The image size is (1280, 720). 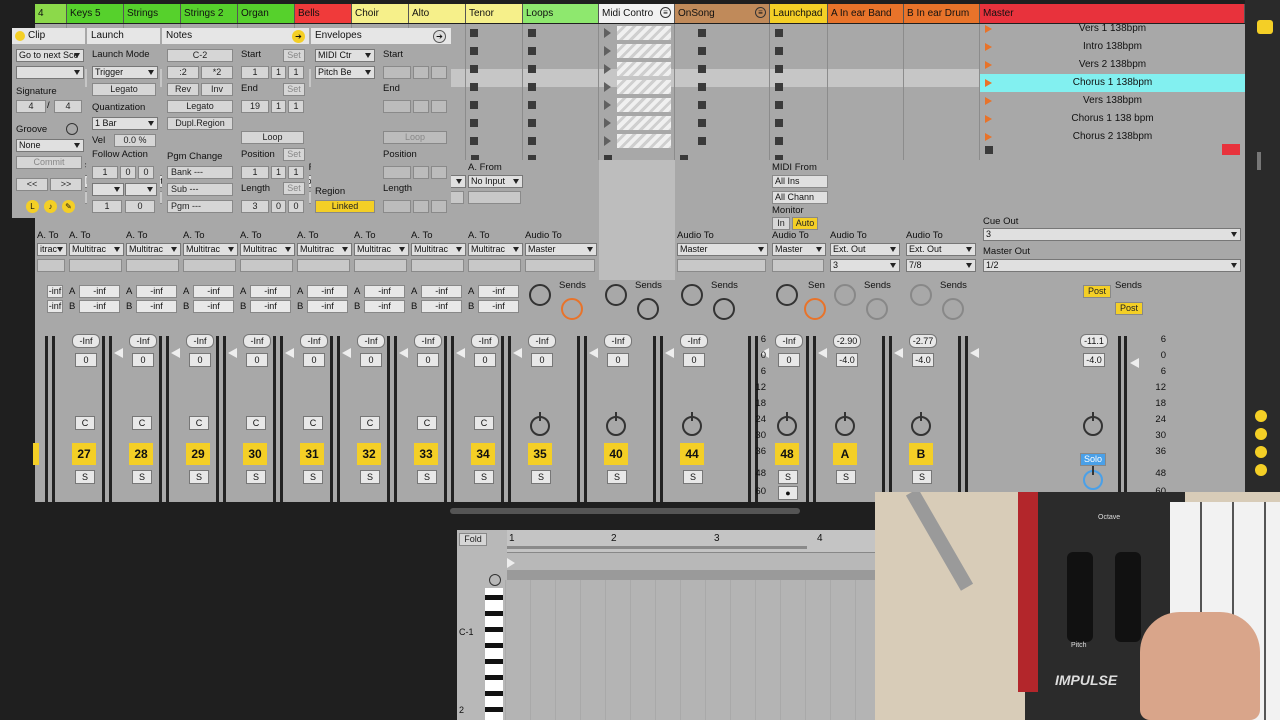 I want to click on sends-toggle-icon, so click(x=1261, y=434).